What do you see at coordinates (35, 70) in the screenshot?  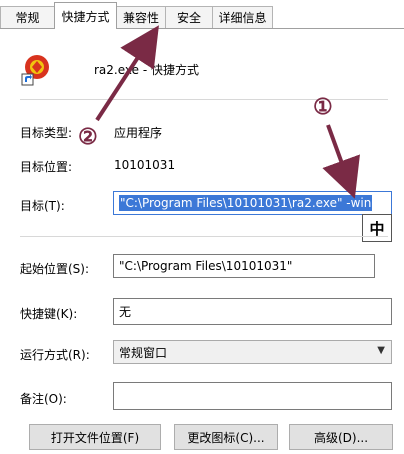 I see `red-alert-app-icon` at bounding box center [35, 70].